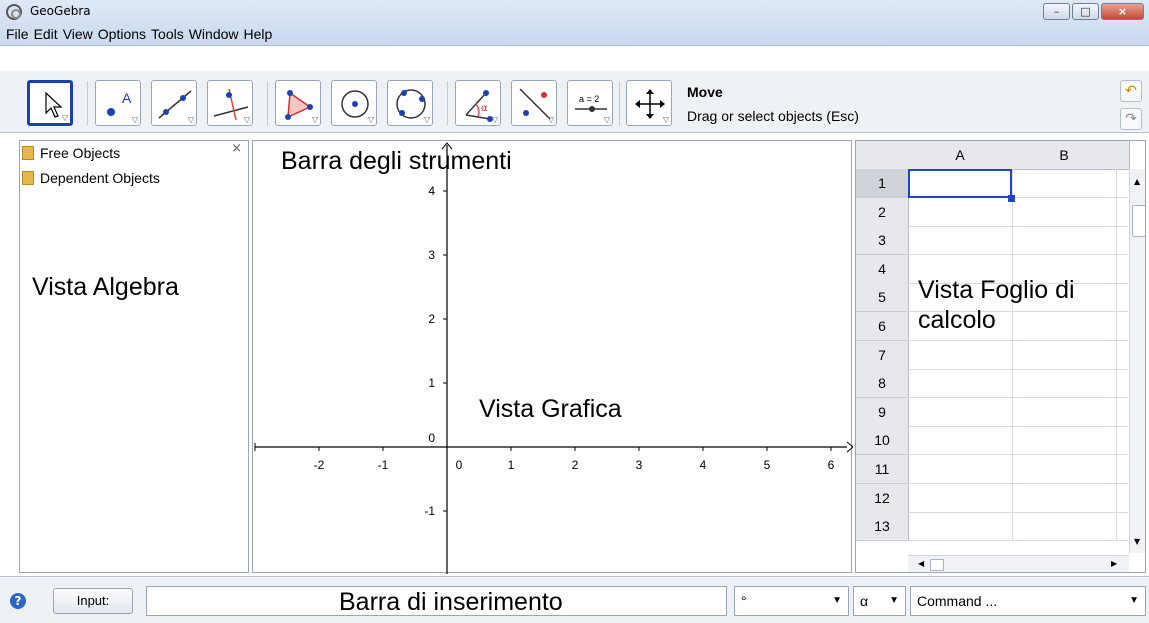 Image resolution: width=1149 pixels, height=623 pixels. I want to click on reflect-tool-button: ▽, so click(534, 103).